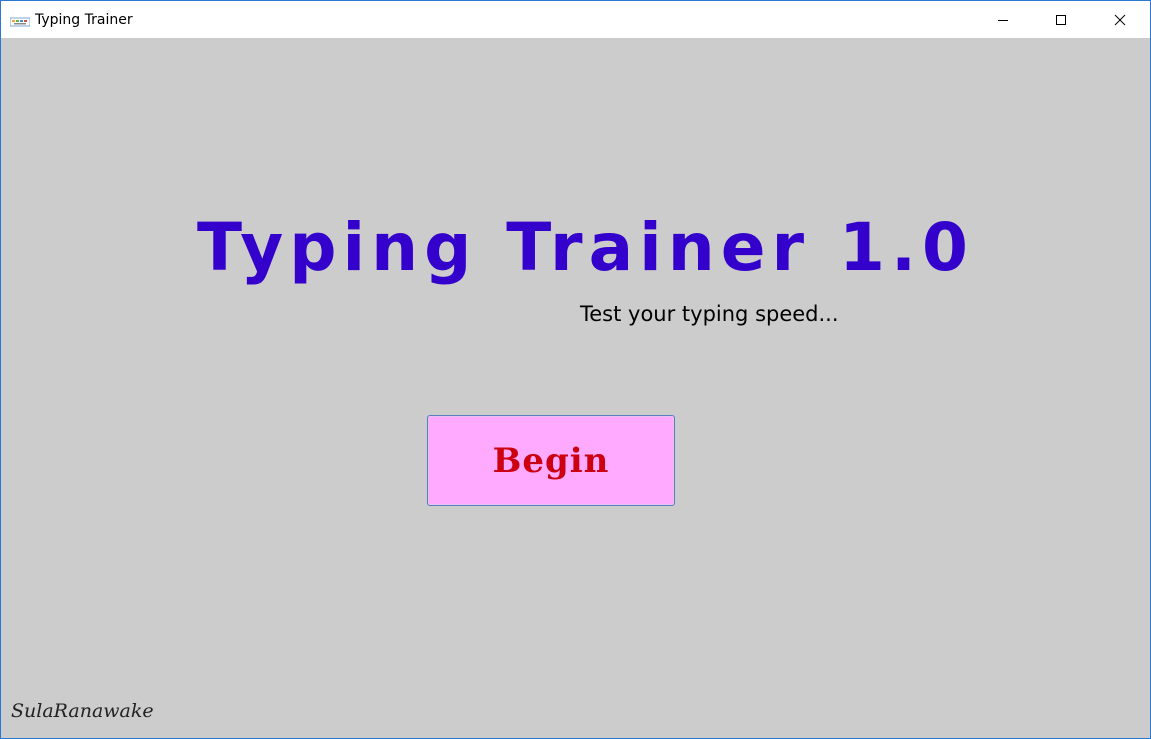 The image size is (1151, 739). I want to click on maximize-icon, so click(1061, 19).